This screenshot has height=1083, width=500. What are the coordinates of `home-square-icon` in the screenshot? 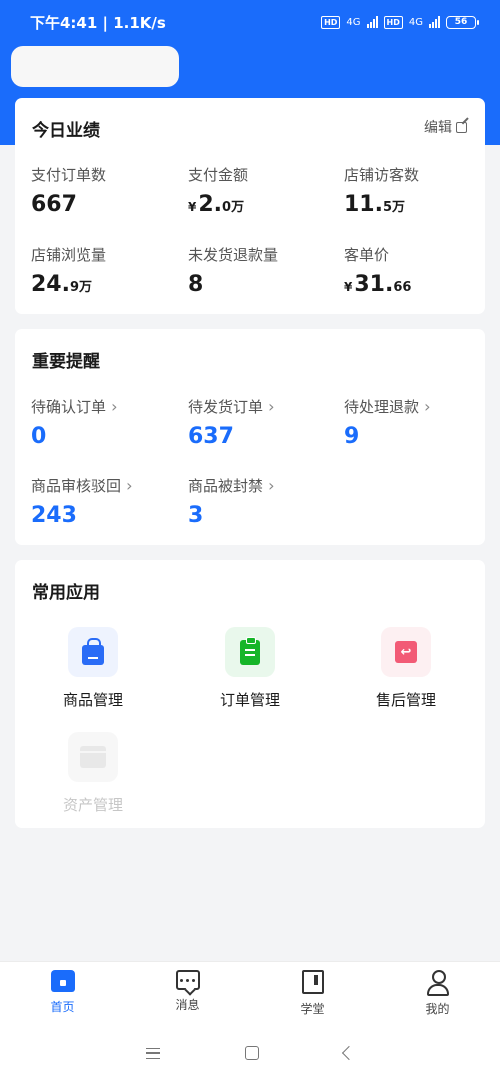 It's located at (252, 1053).